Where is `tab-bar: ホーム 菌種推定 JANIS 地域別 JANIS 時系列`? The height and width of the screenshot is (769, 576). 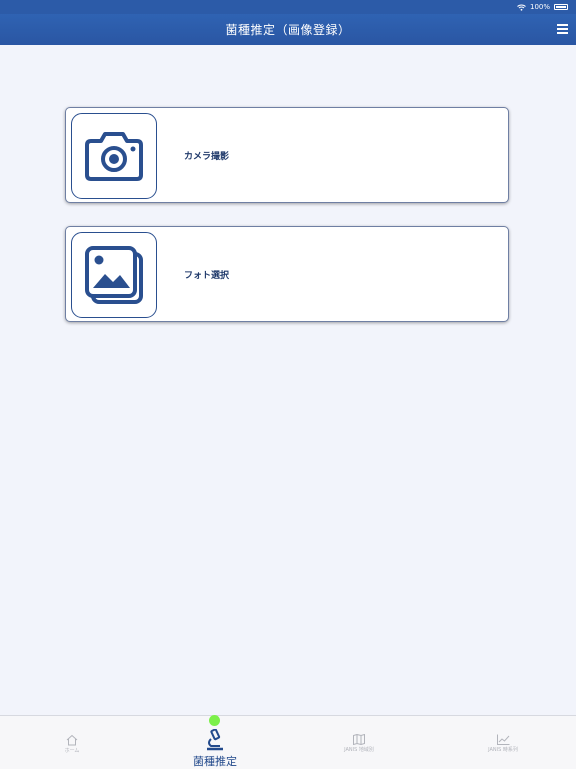
tab-bar: ホーム 菌種推定 JANIS 地域別 JANIS 時系列 is located at coordinates (288, 742).